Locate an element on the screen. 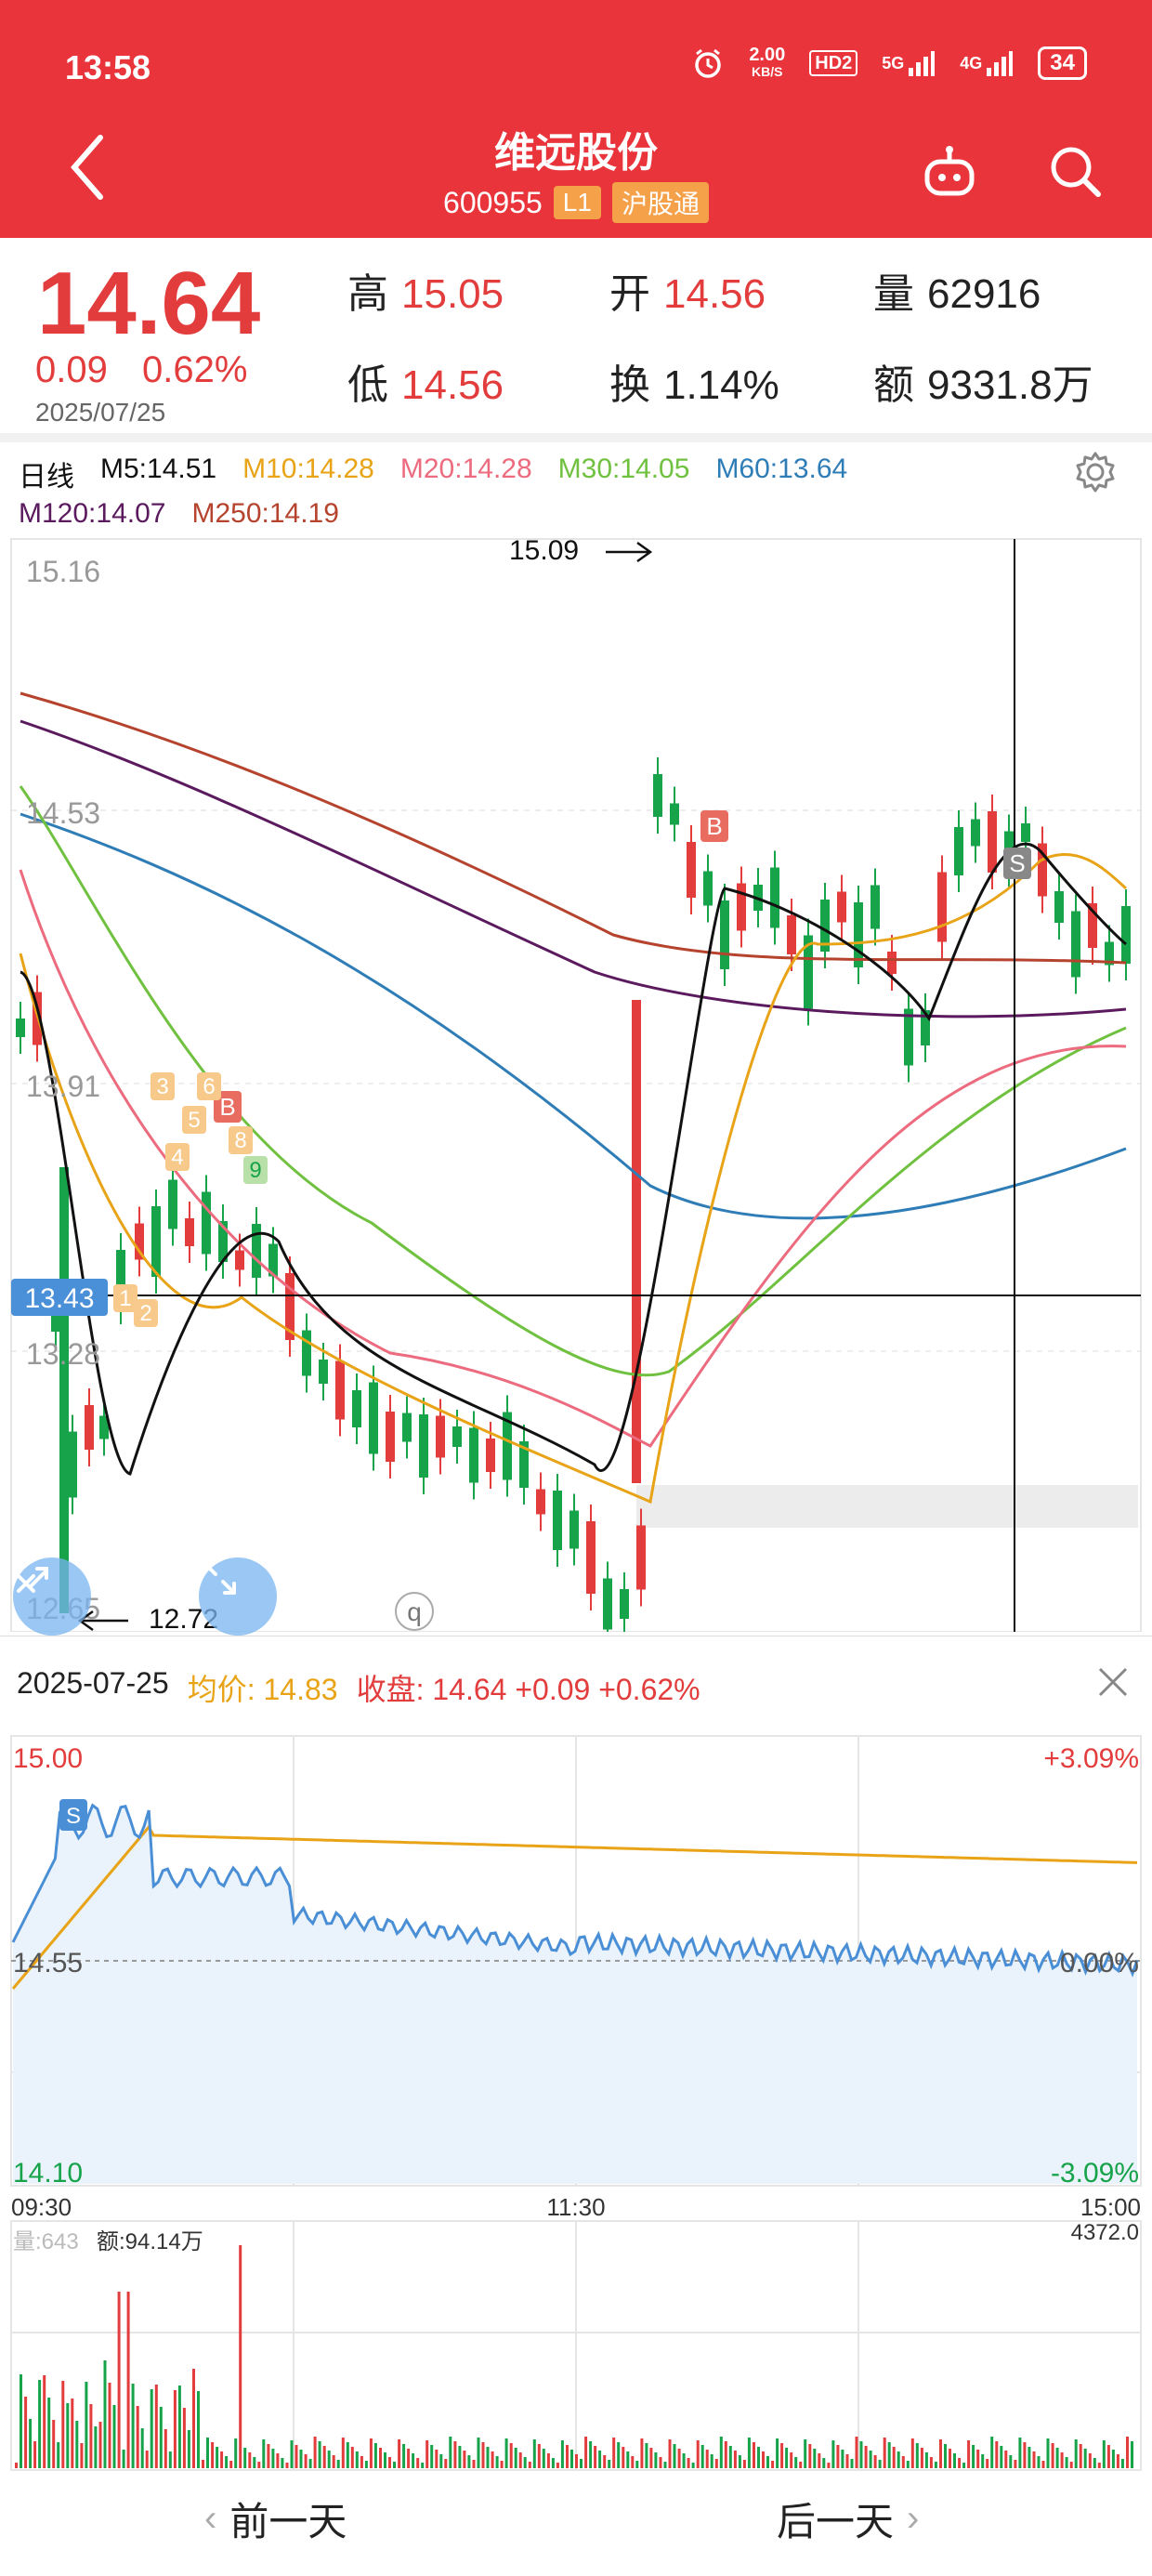  net-speed-unit: KB/S is located at coordinates (767, 71).